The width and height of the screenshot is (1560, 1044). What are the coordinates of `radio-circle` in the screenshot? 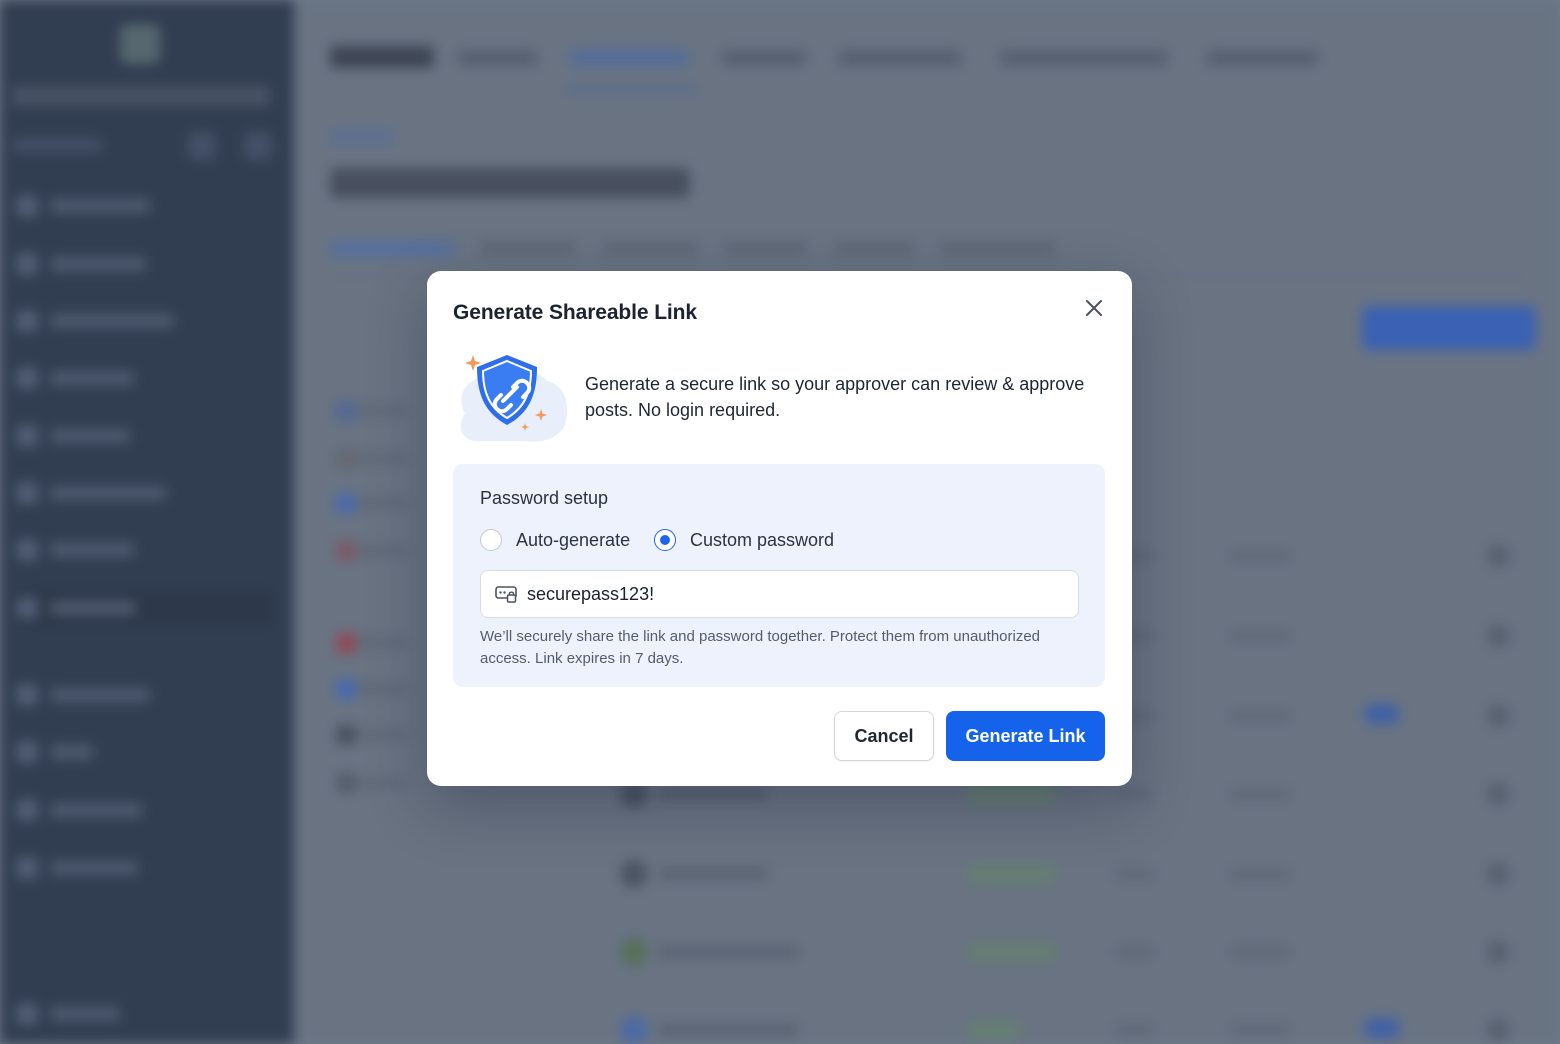 It's located at (491, 540).